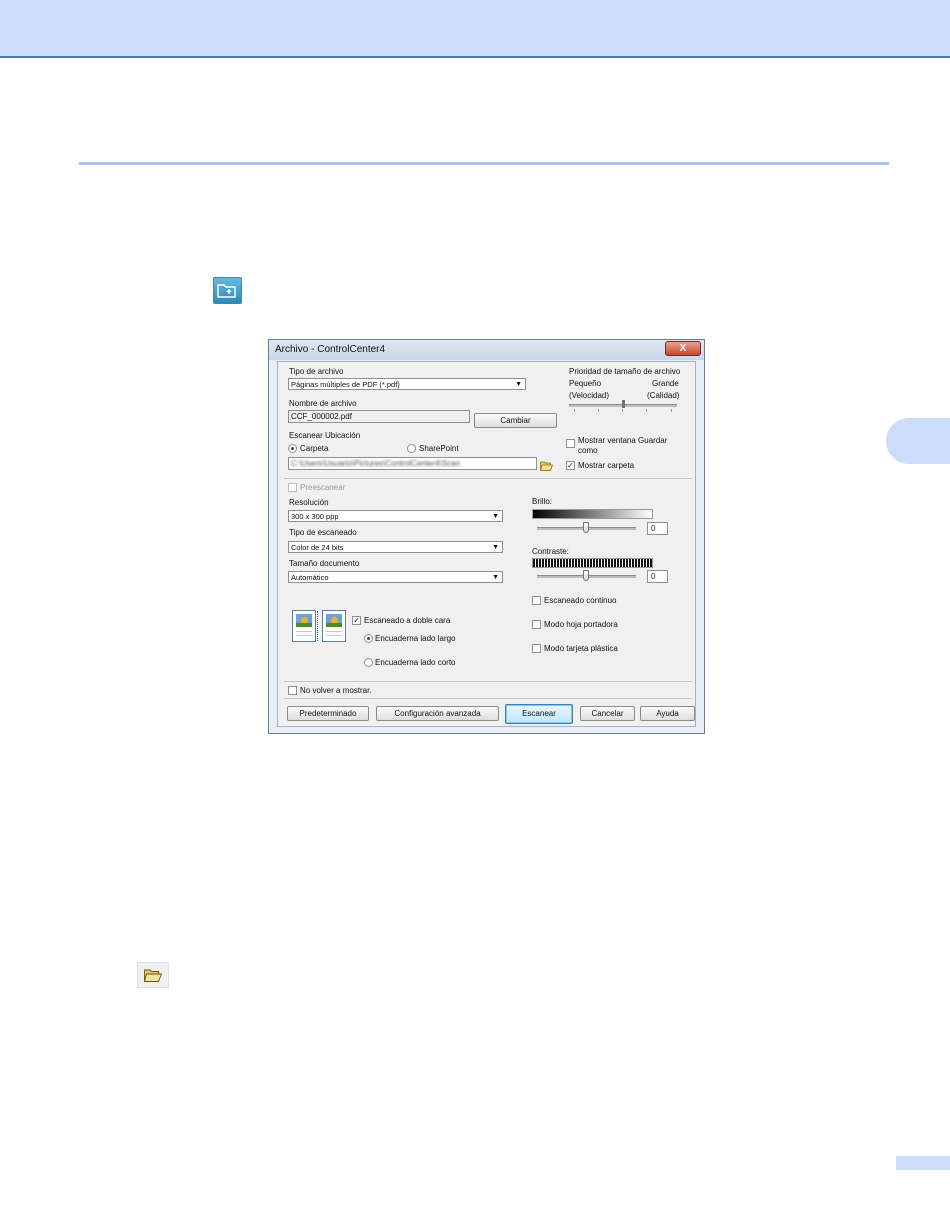 The image size is (950, 1226). I want to click on contrast-value-field: 0, so click(657, 576).